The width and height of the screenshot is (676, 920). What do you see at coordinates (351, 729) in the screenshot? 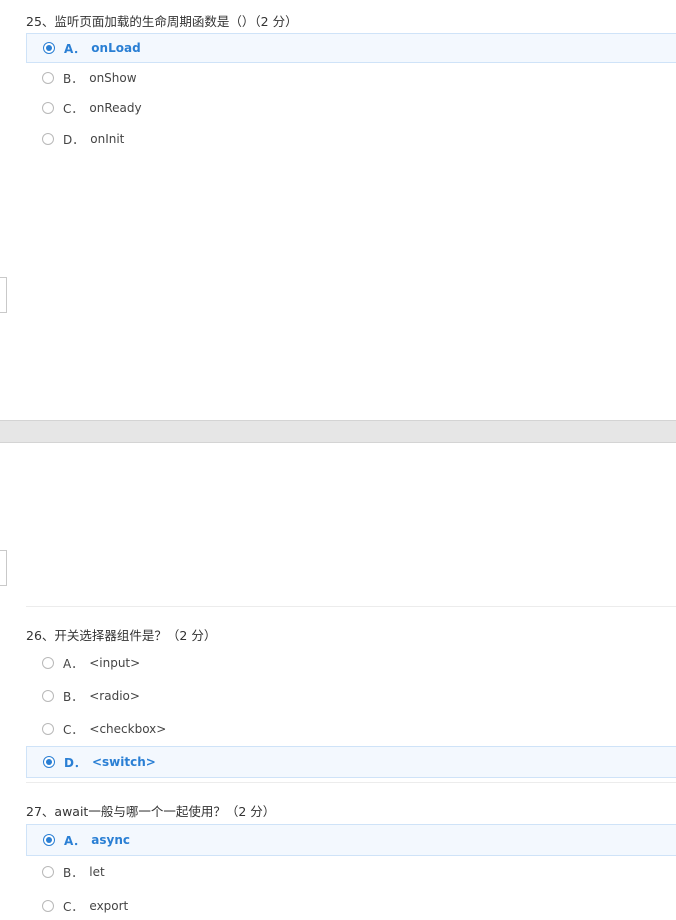
I see `q26-option-c: C． <checkbox>` at bounding box center [351, 729].